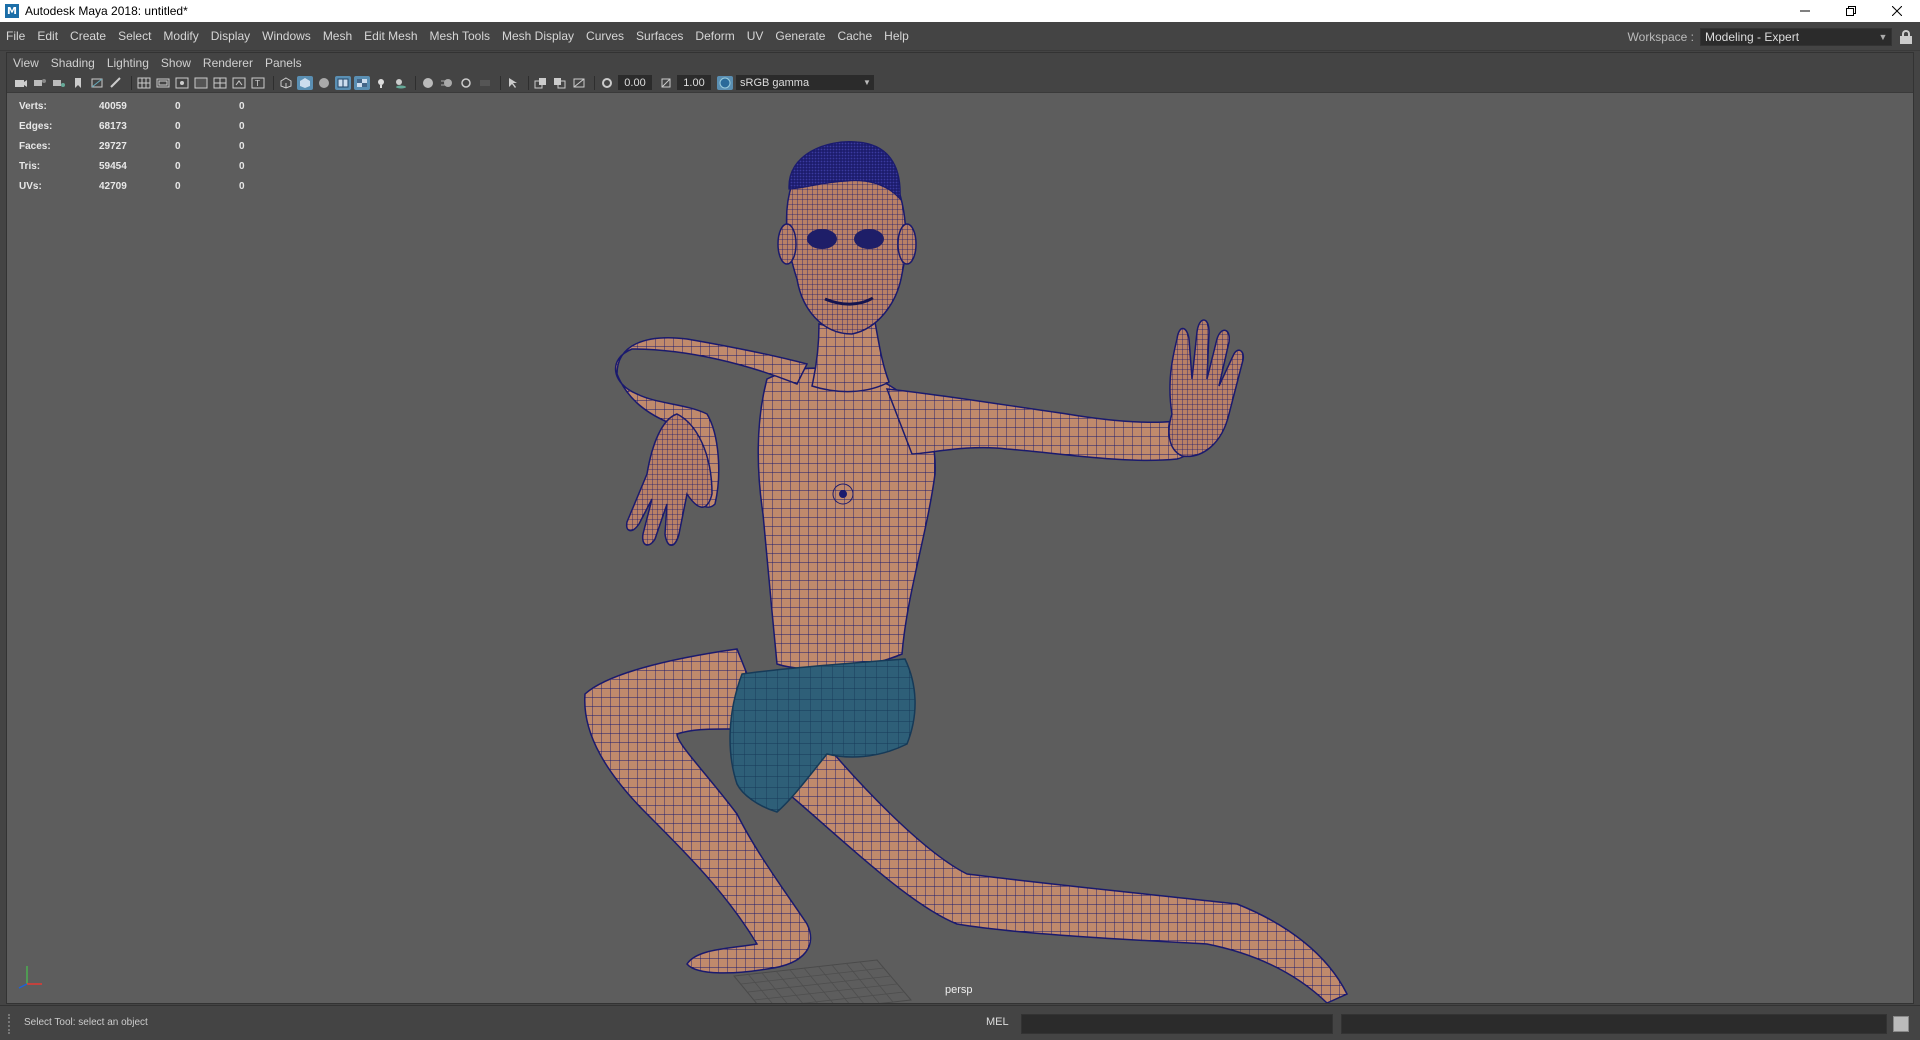  I want to click on hud-label: Faces:, so click(35, 146).